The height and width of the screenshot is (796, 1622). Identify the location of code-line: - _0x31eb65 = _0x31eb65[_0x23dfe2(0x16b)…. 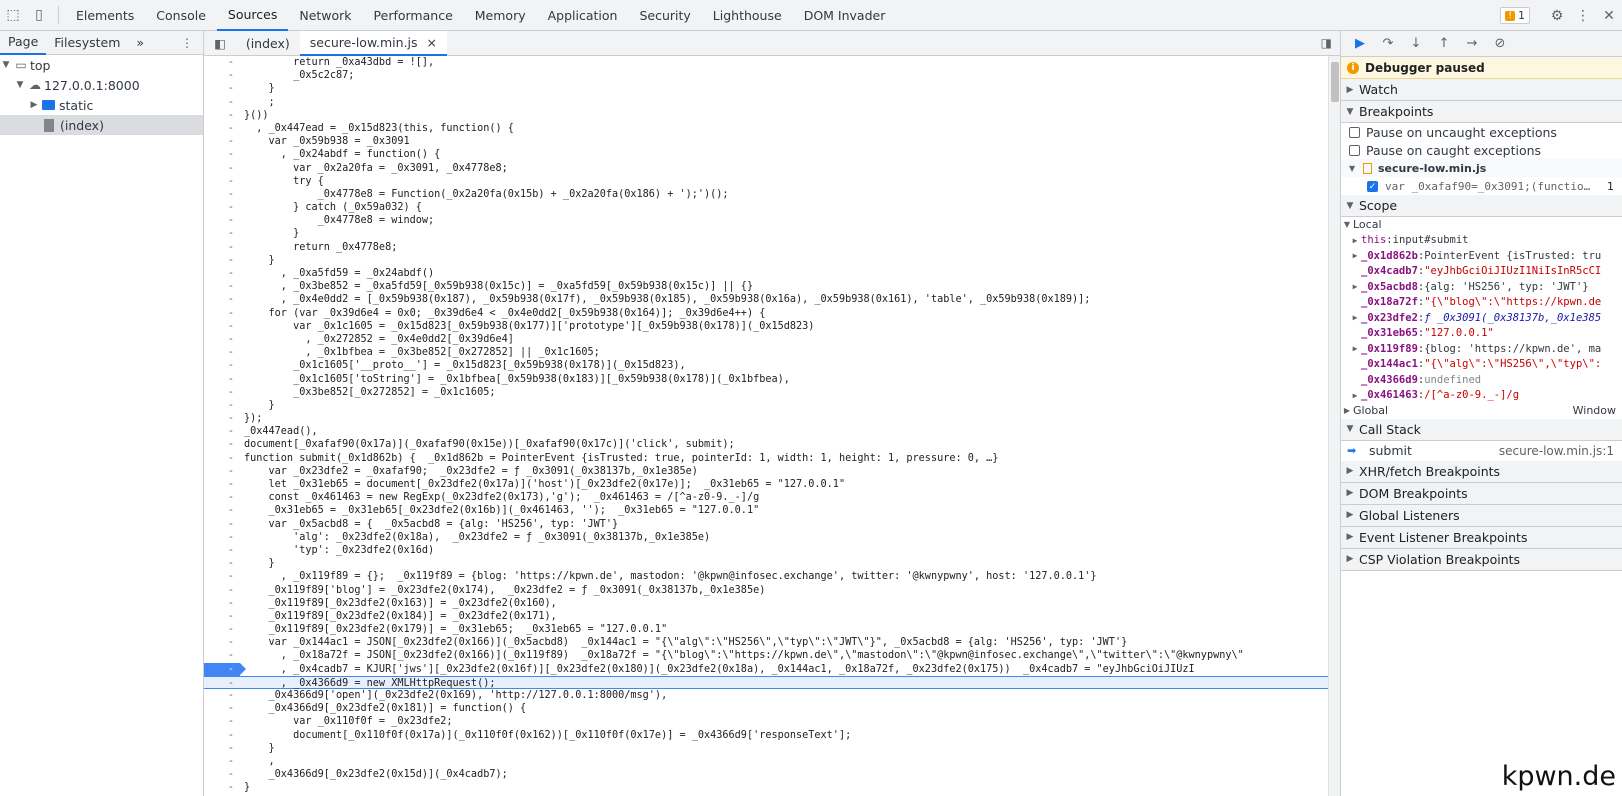
(766, 510).